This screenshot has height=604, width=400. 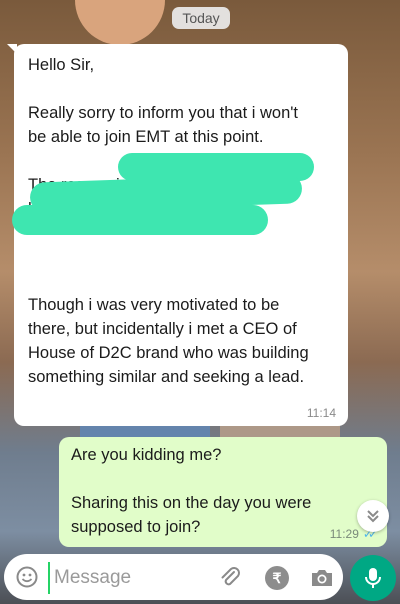 I want to click on message-line: there, but incidentally i met a CEO of, so click(x=162, y=329).